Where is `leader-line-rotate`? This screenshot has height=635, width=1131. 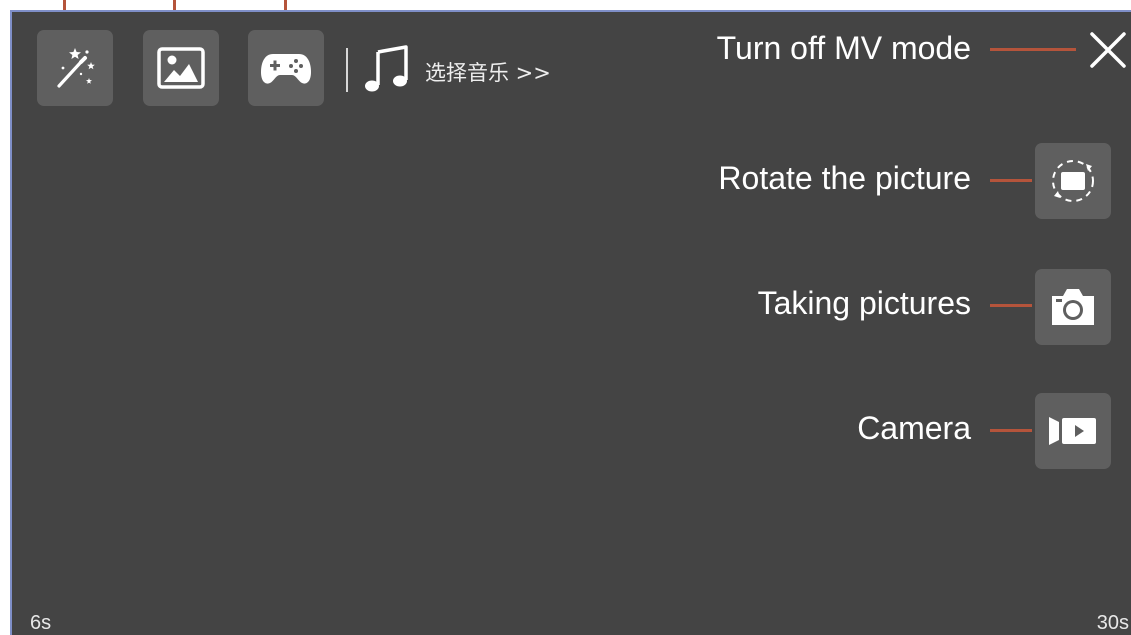
leader-line-rotate is located at coordinates (1011, 180).